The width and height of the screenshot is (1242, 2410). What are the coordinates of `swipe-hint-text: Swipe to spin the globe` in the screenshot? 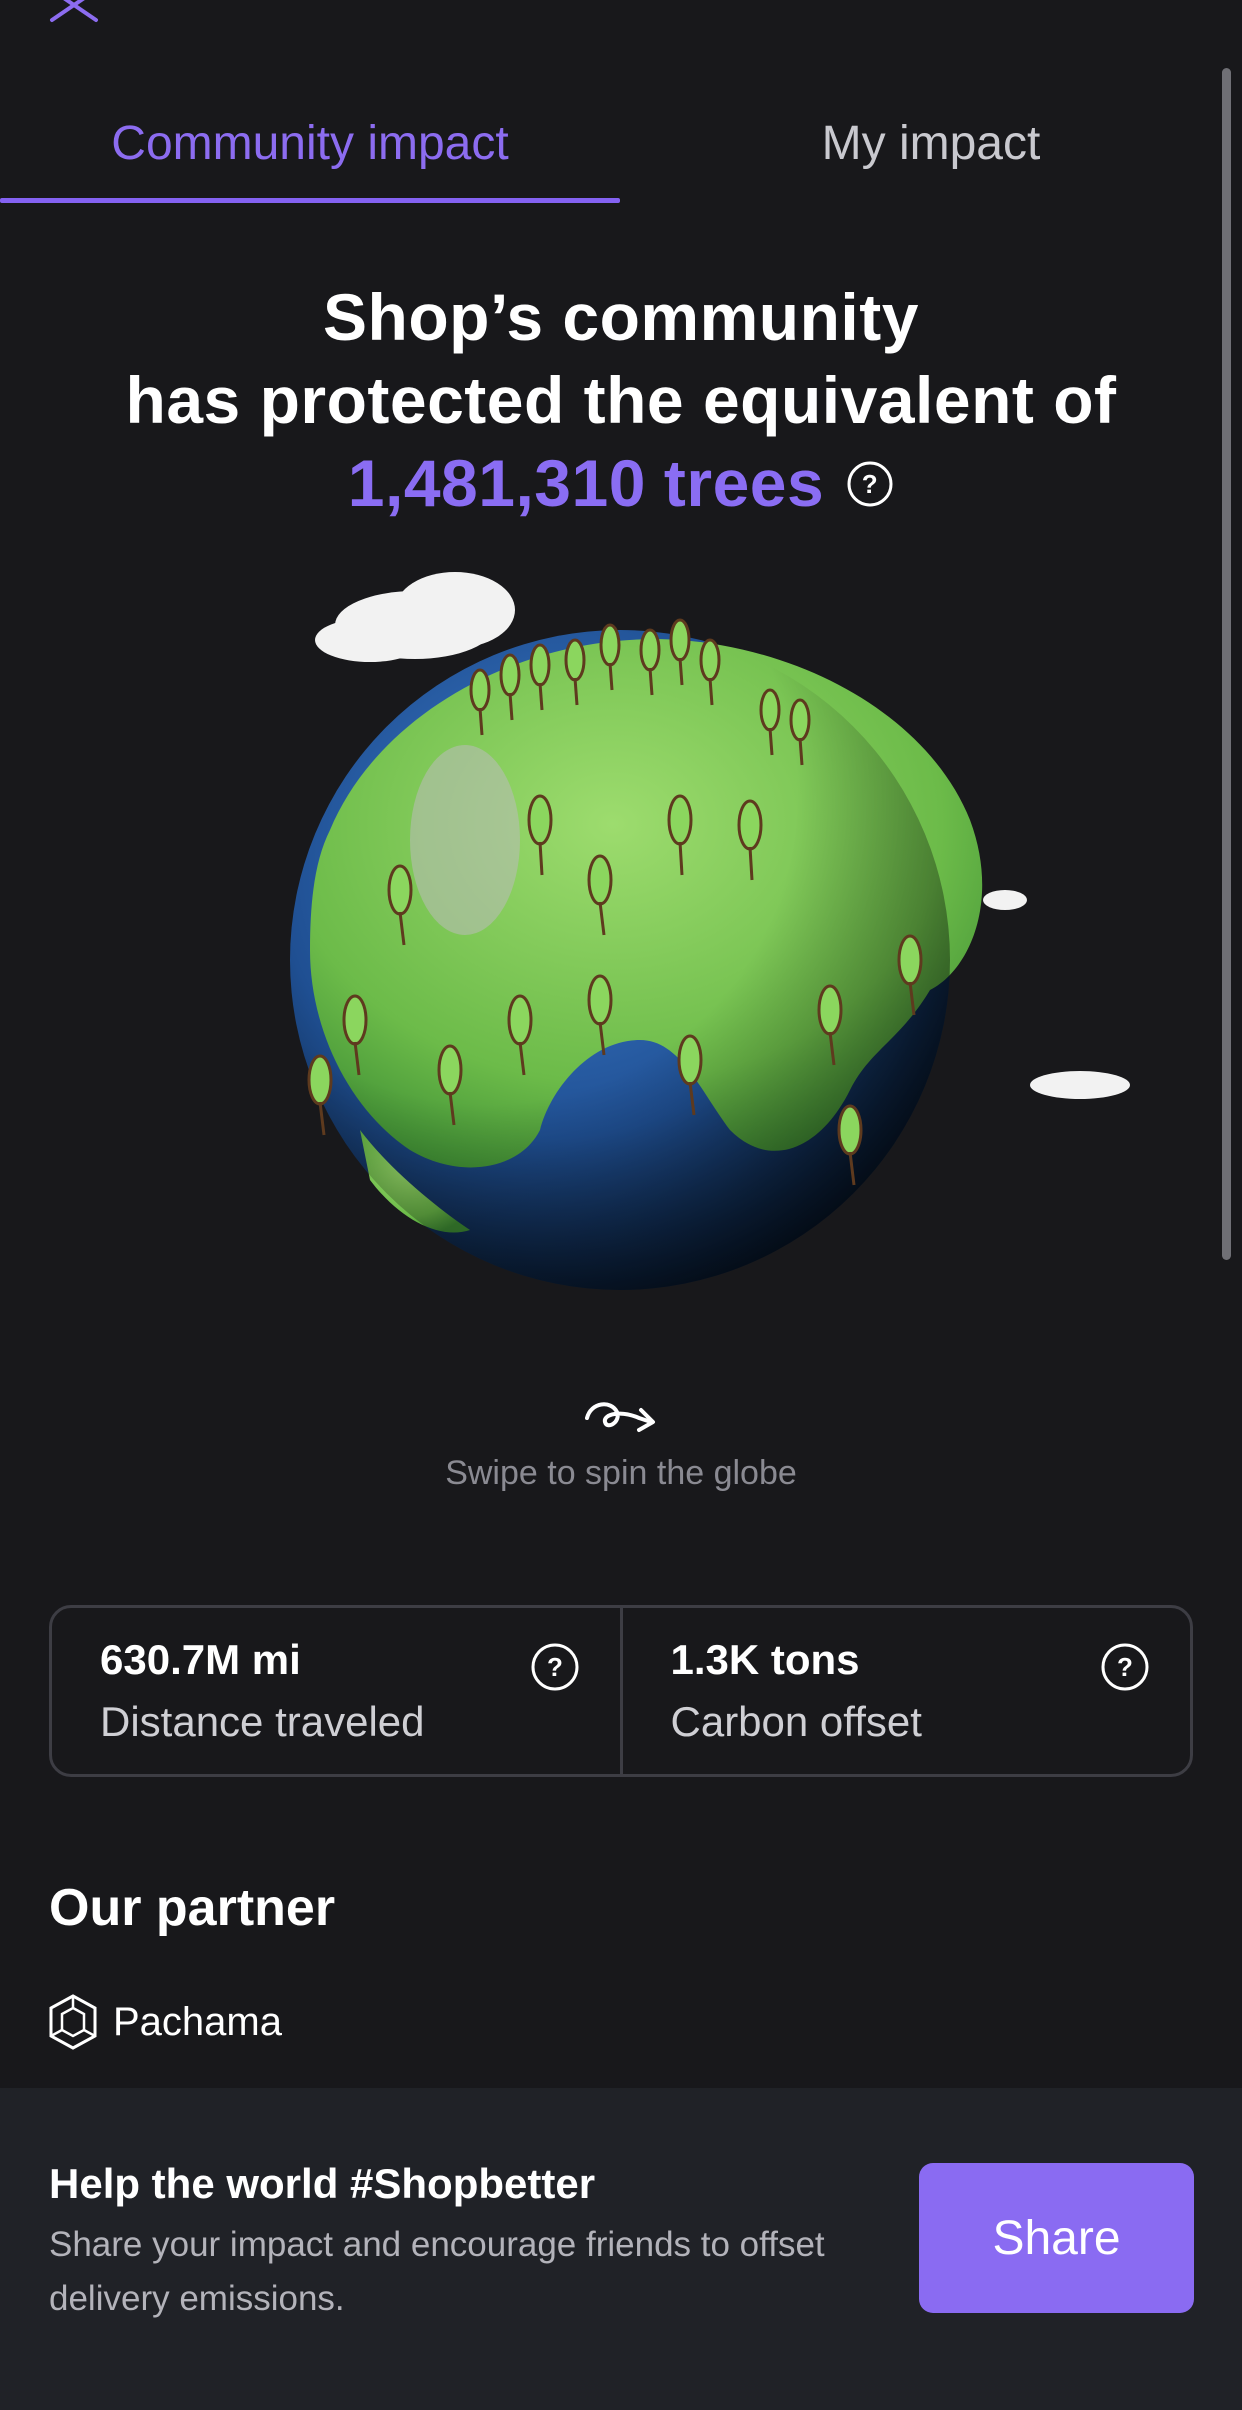 It's located at (621, 1473).